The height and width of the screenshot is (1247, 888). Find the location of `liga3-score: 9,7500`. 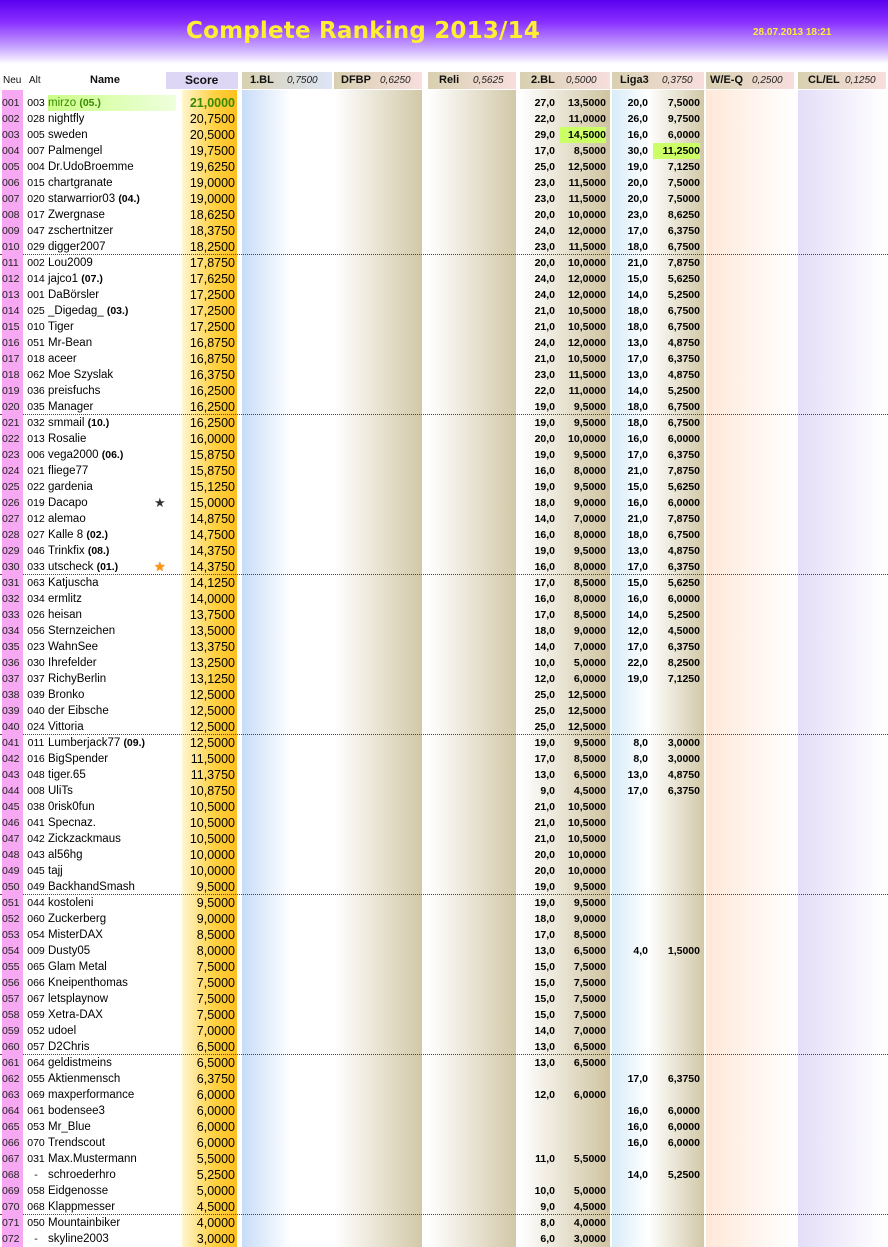

liga3-score: 9,7500 is located at coordinates (683, 119).